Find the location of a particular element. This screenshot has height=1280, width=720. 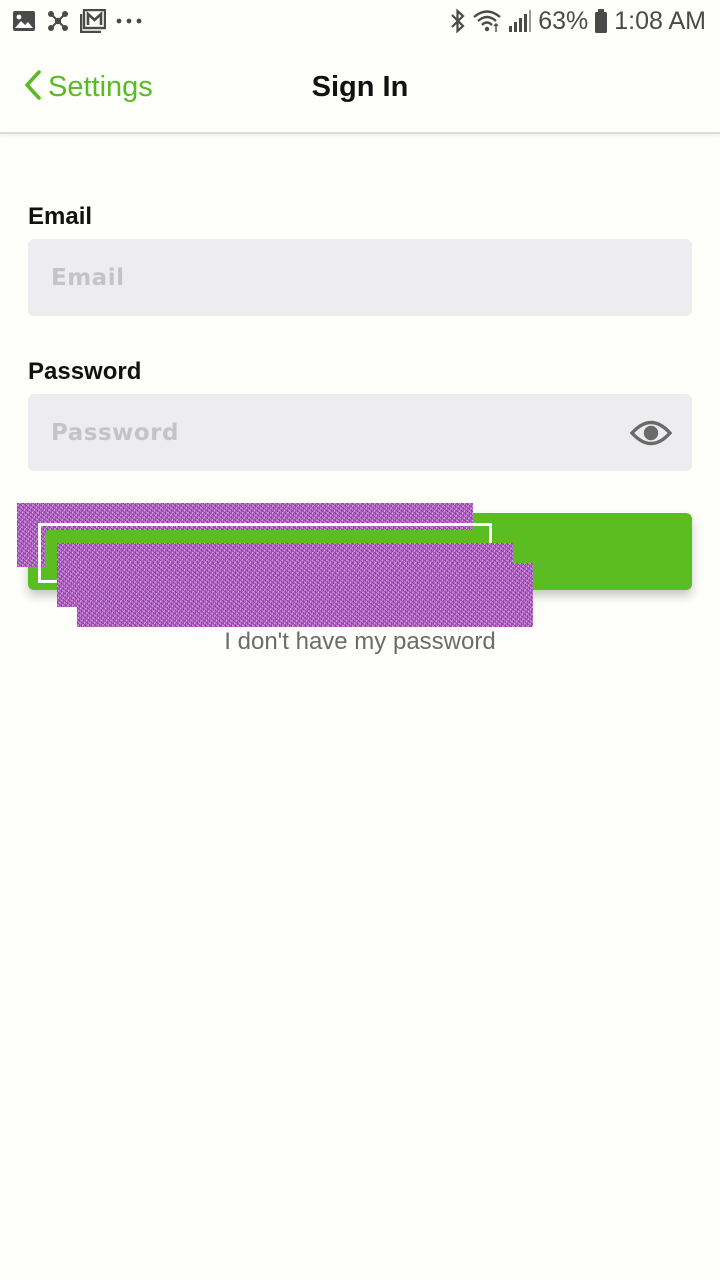

status-right-icons: 63% 1:08 AM is located at coordinates (578, 21).